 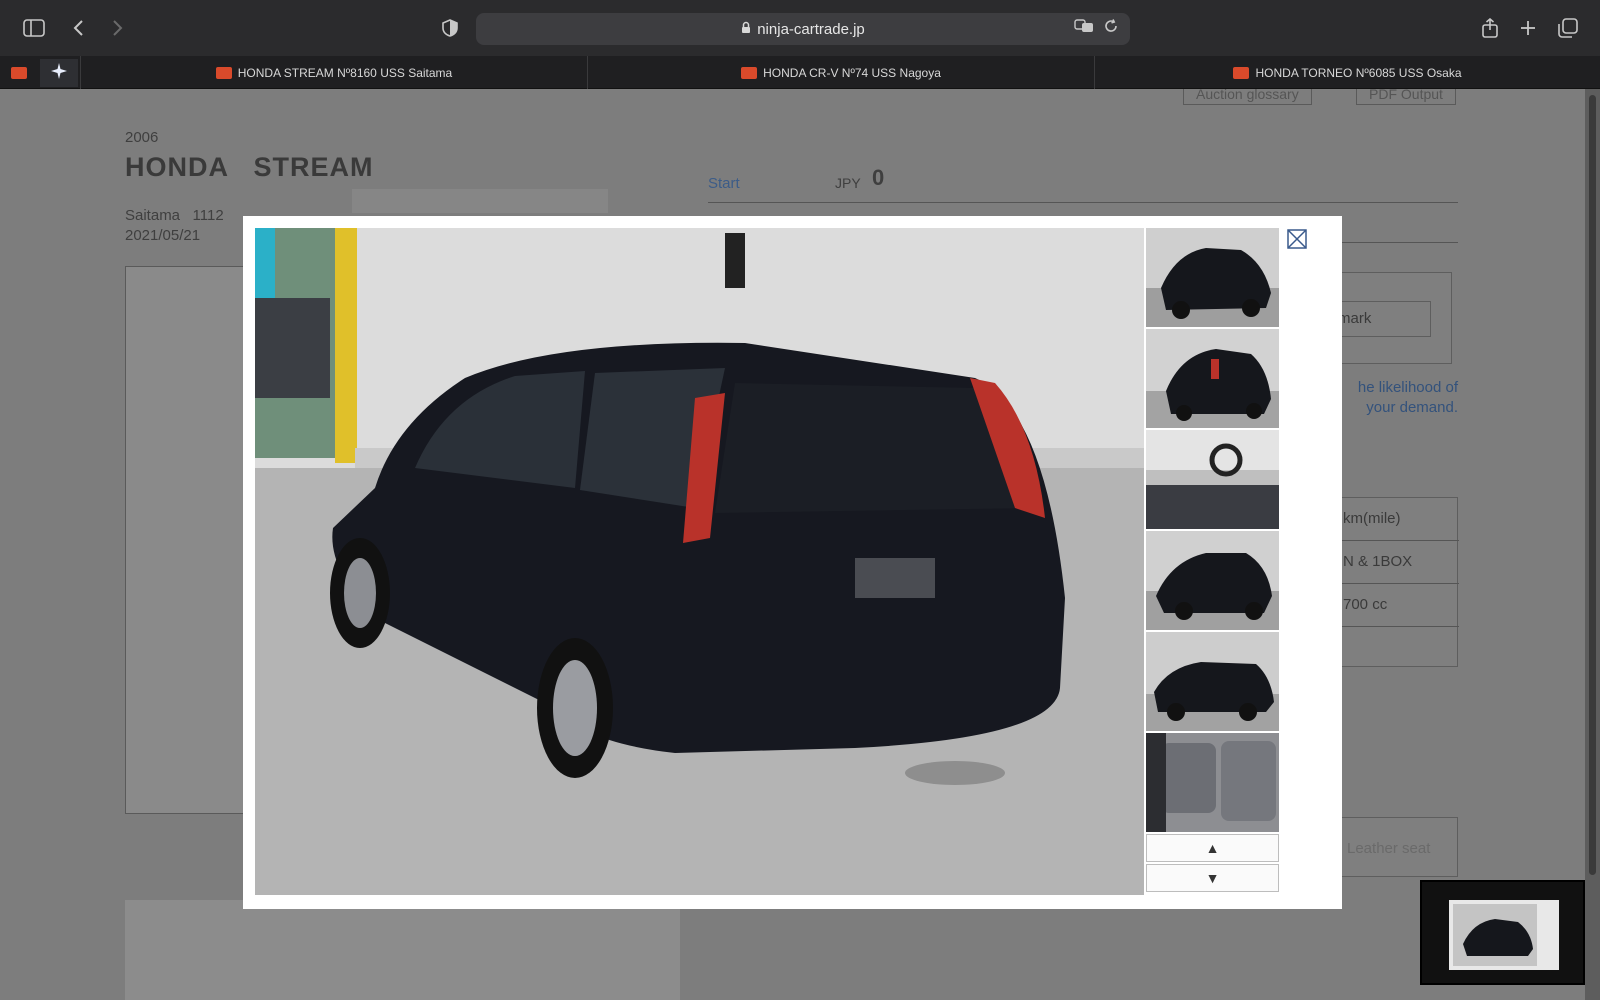 What do you see at coordinates (118, 28) in the screenshot?
I see `forward-icon` at bounding box center [118, 28].